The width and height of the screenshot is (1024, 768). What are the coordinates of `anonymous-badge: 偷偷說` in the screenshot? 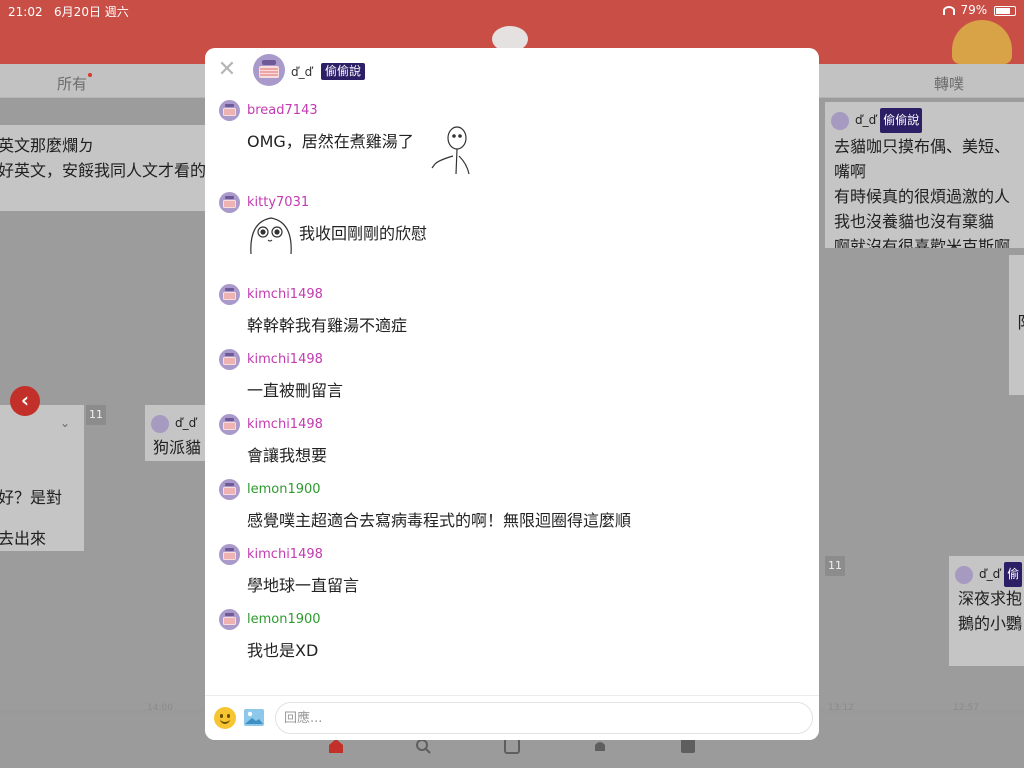 It's located at (343, 71).